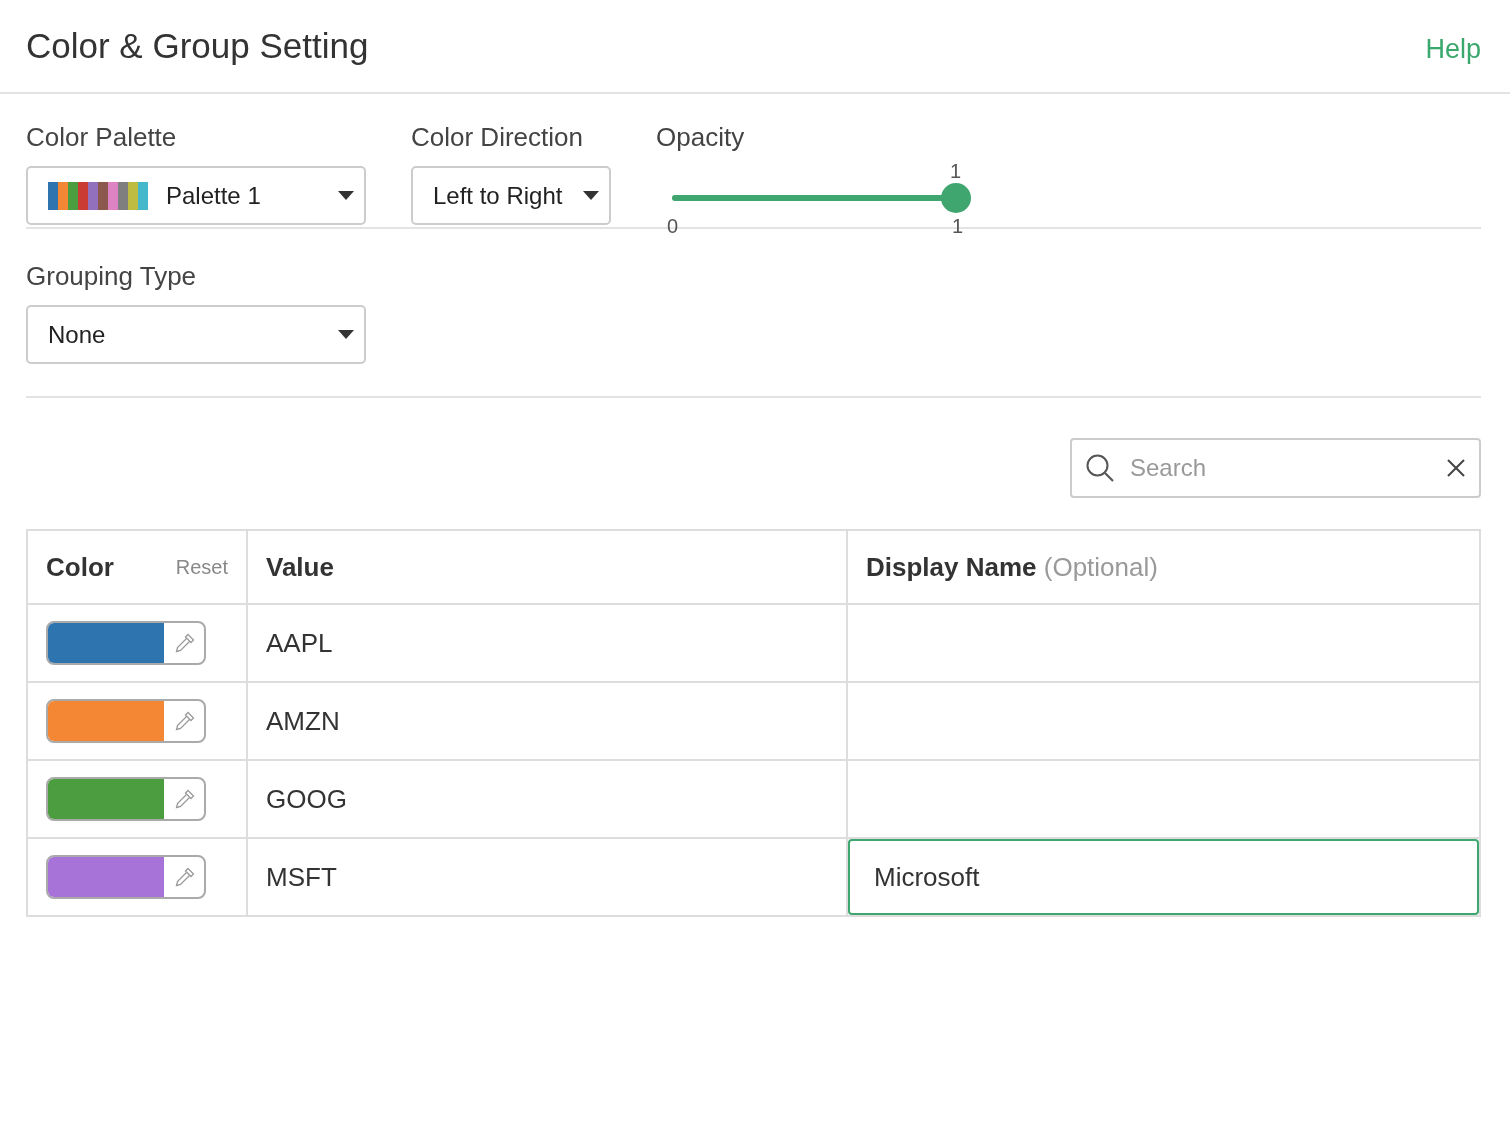 The image size is (1510, 1134). What do you see at coordinates (112, 276) in the screenshot?
I see `field-label: Grouping Type` at bounding box center [112, 276].